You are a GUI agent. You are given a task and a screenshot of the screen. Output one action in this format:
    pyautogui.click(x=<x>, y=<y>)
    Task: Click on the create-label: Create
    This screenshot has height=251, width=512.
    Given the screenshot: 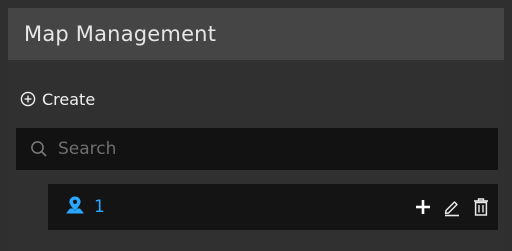 What is the action you would take?
    pyautogui.click(x=69, y=99)
    